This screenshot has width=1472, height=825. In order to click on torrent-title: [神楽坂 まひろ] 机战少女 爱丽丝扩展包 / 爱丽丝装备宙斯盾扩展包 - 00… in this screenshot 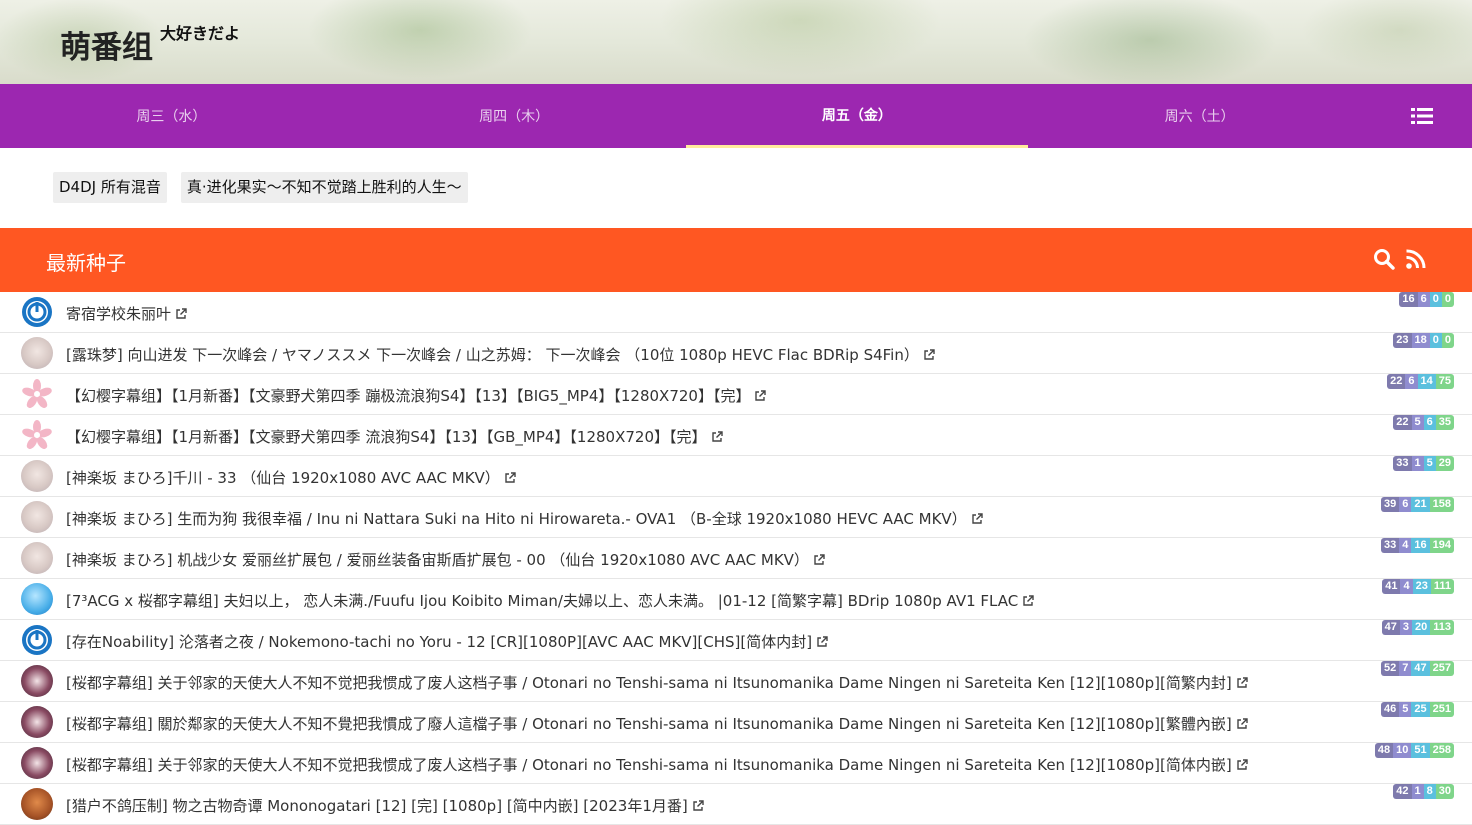, I will do `click(445, 559)`.